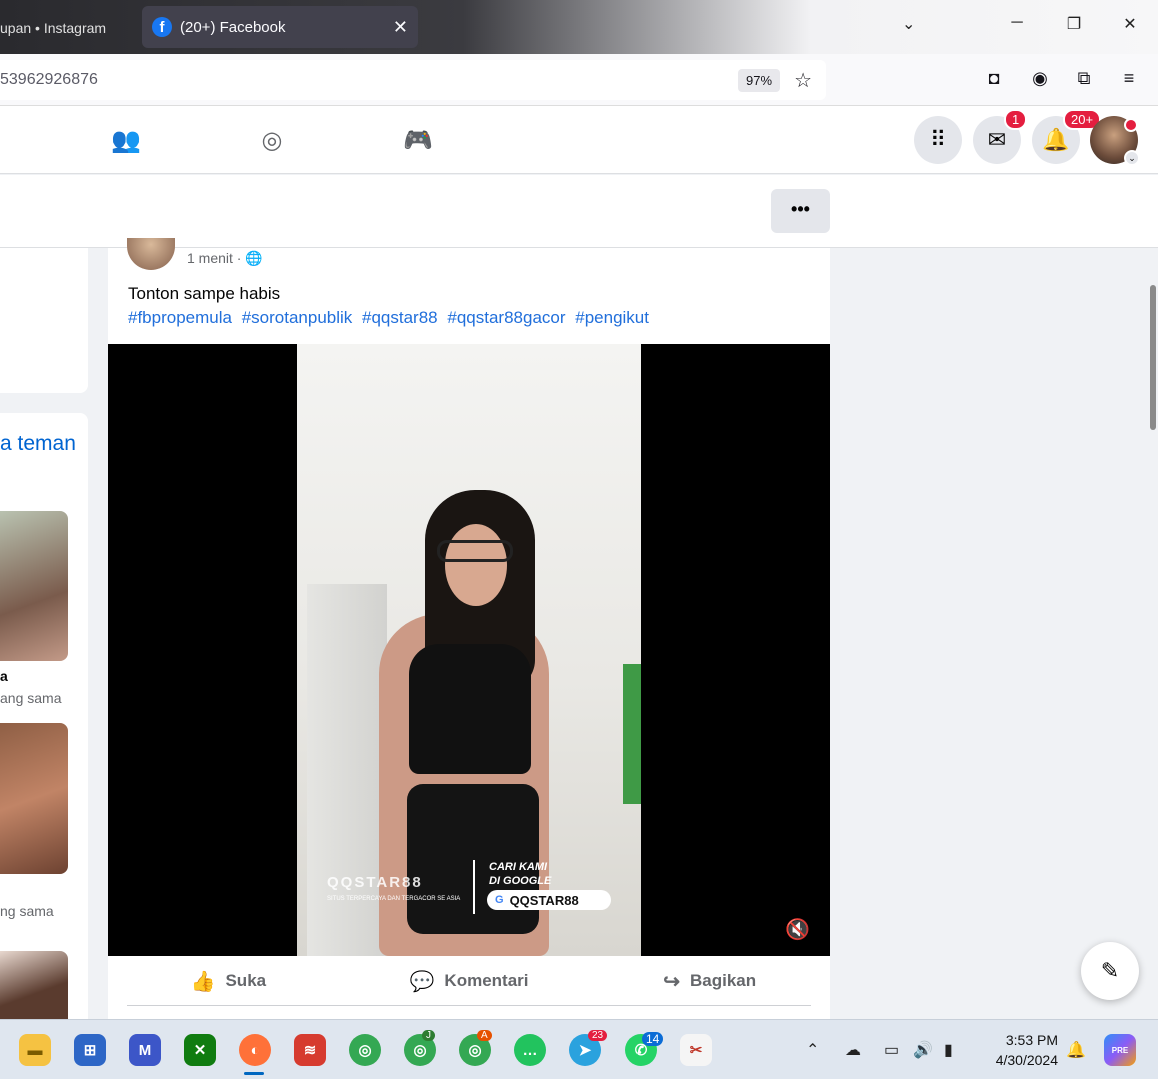  Describe the element at coordinates (612, 317) in the screenshot. I see `hashtag-link: #pengikut` at that location.